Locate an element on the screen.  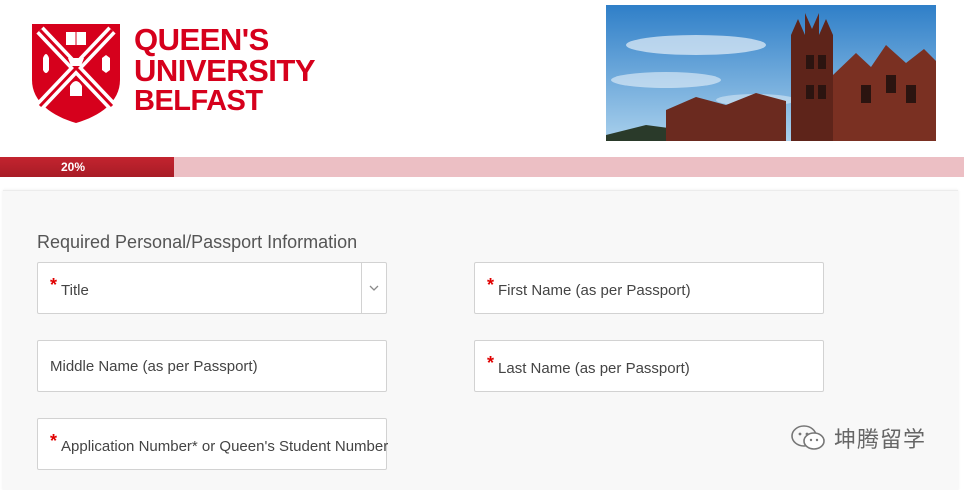
chevron-down-icon is located at coordinates (374, 288).